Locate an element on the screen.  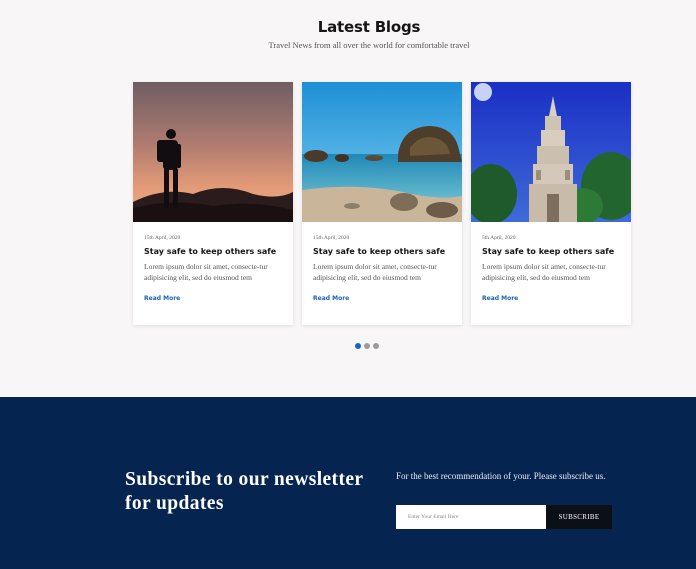
newsletter-form: SUBSCRIBE is located at coordinates (504, 517).